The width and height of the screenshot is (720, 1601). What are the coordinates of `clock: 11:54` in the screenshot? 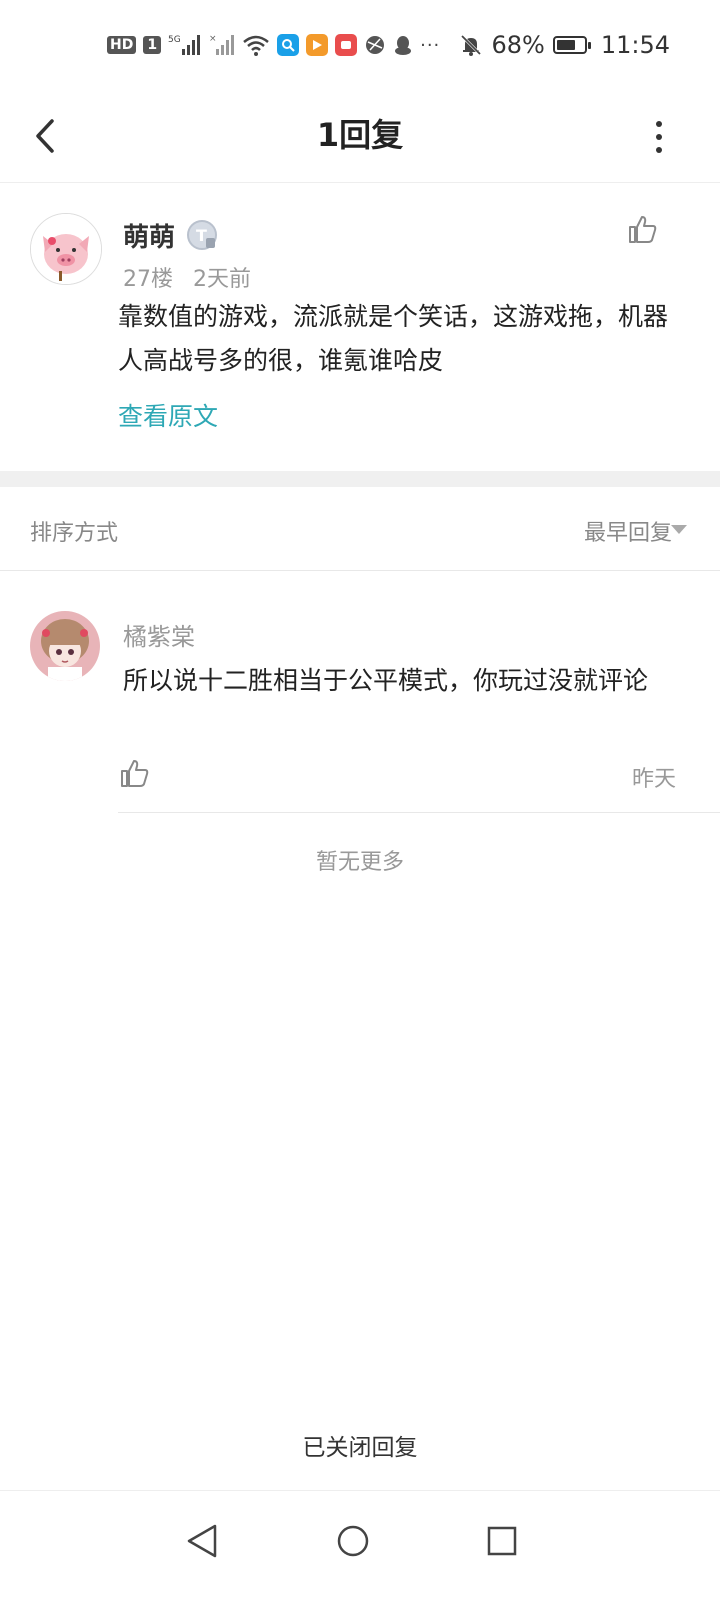 It's located at (635, 45).